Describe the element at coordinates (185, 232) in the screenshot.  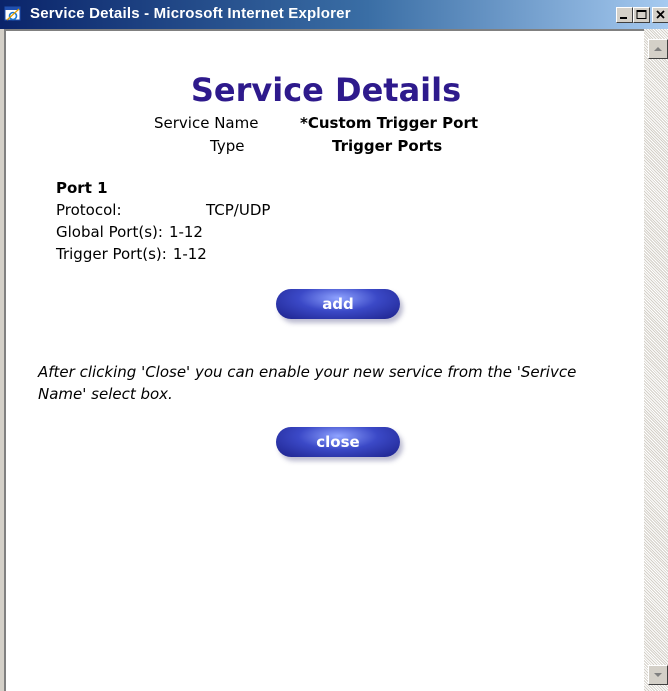
I see `global-port-value: 1-12` at that location.